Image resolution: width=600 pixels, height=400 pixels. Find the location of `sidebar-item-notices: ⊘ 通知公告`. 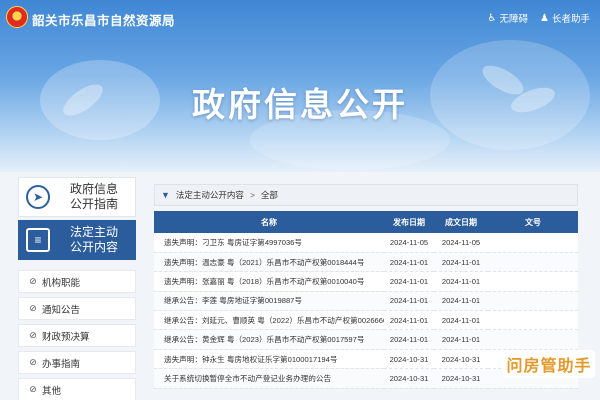

sidebar-item-notices: ⊘ 通知公告 is located at coordinates (77, 308).